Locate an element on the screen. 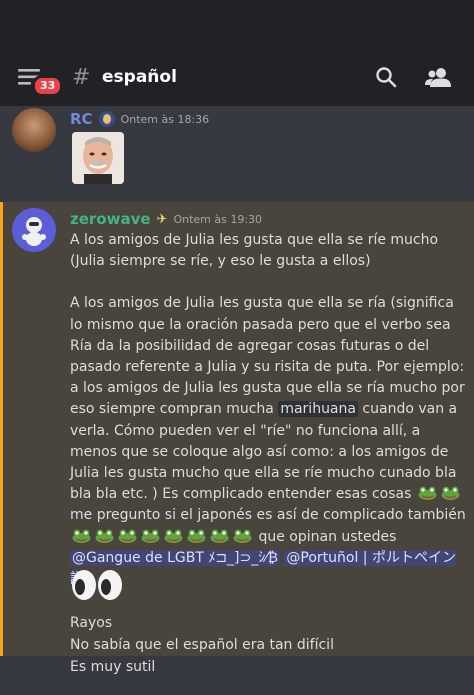 The image size is (474, 695). unread-badge: 33 is located at coordinates (48, 86).